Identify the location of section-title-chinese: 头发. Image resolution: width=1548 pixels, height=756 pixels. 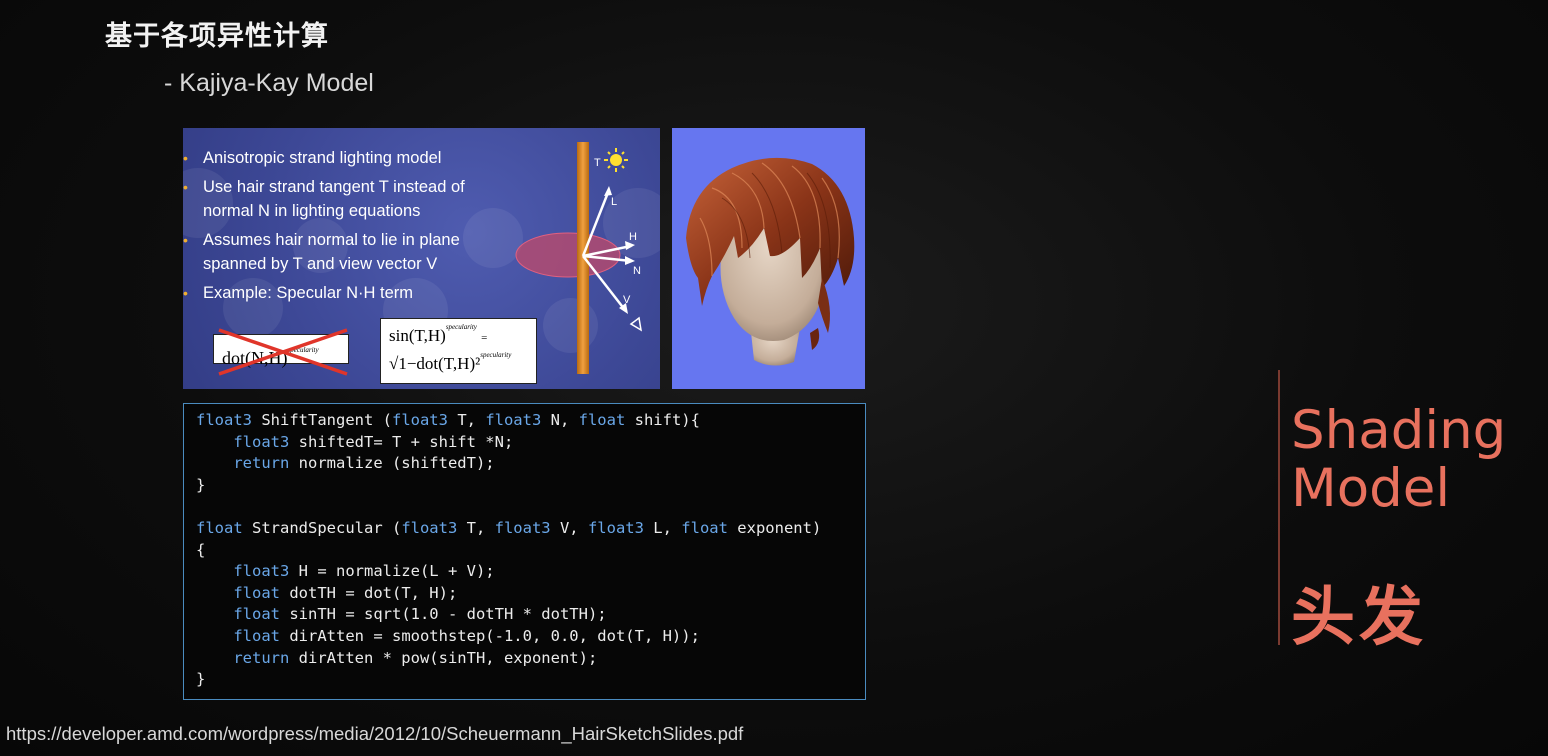
(1359, 617).